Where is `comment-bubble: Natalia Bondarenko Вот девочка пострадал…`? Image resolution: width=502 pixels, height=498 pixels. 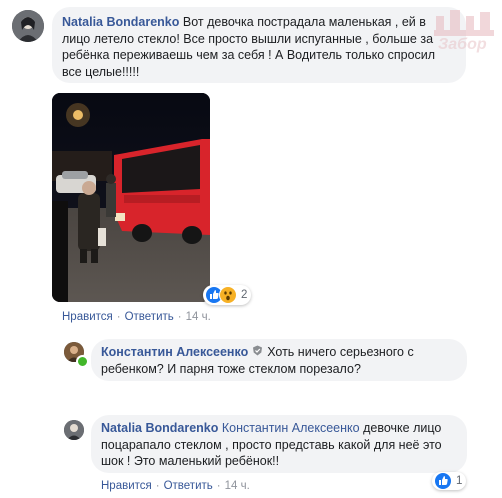 comment-bubble: Natalia Bondarenko Вот девочка пострадал… is located at coordinates (259, 45).